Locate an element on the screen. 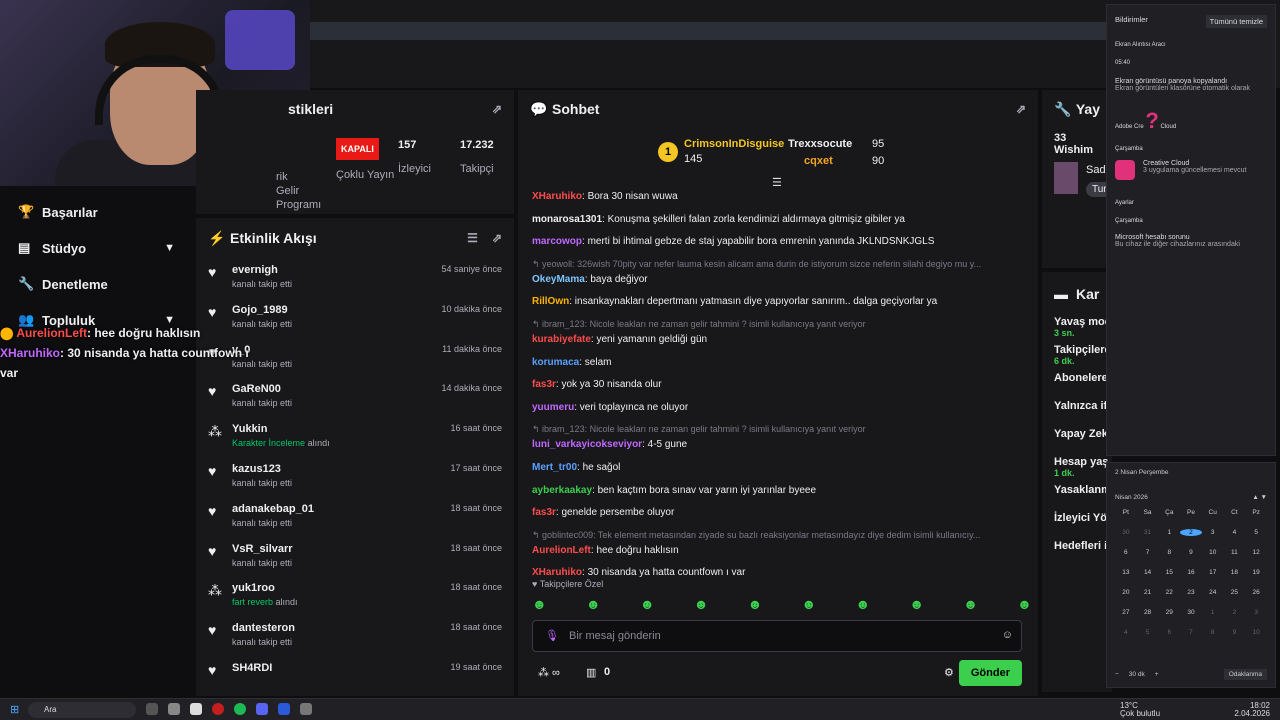  calendar-day: 6 is located at coordinates (1126, 552).